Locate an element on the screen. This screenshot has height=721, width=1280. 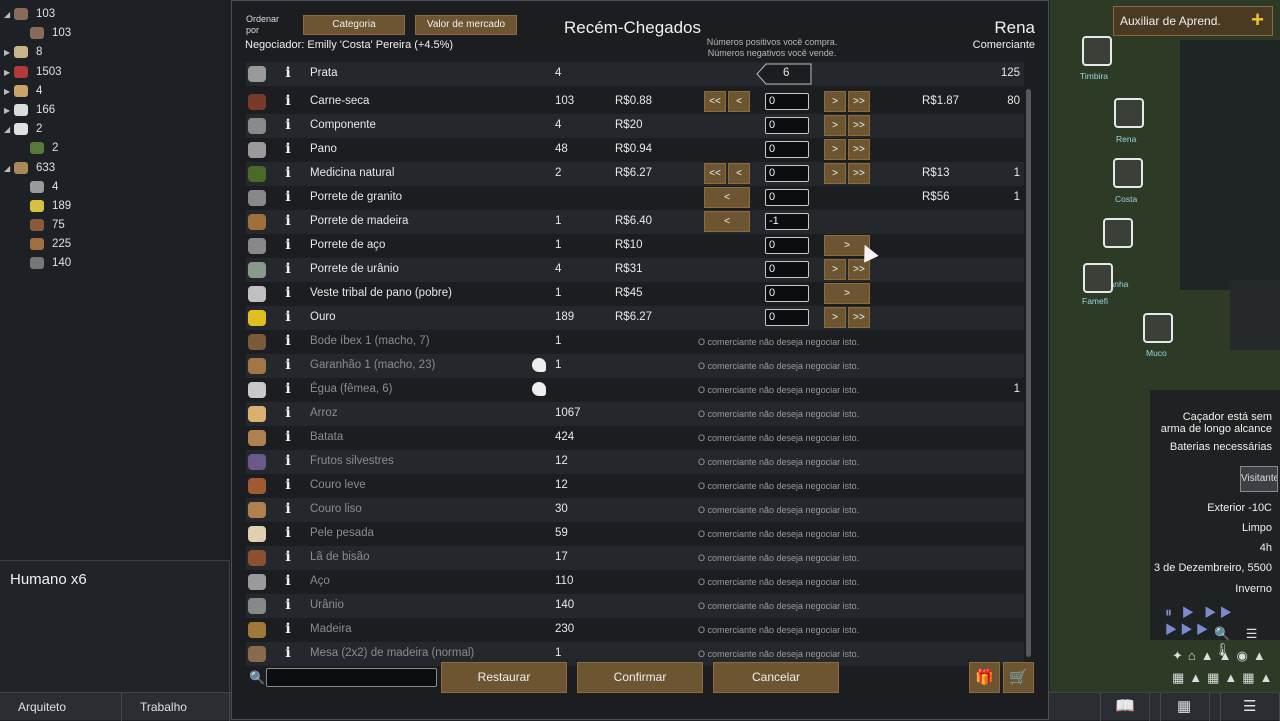
plus-icon: + is located at coordinates (1257, 20).